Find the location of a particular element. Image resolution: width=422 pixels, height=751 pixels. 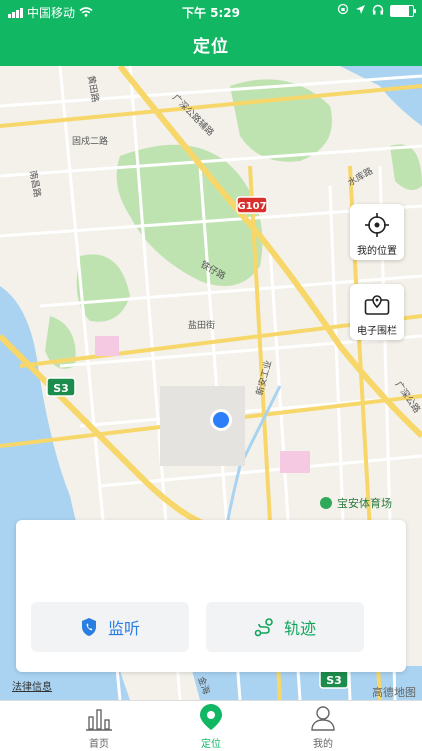

shield-s3: S3 is located at coordinates (61, 387).